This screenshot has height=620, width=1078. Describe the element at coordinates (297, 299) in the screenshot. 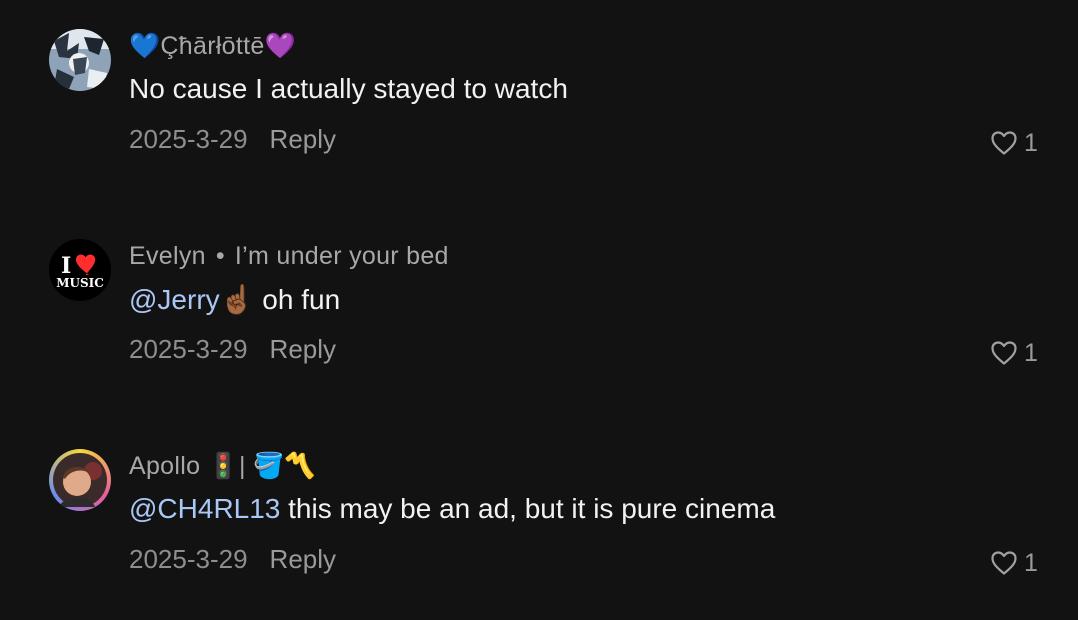

I see `comment-body: oh fun` at that location.